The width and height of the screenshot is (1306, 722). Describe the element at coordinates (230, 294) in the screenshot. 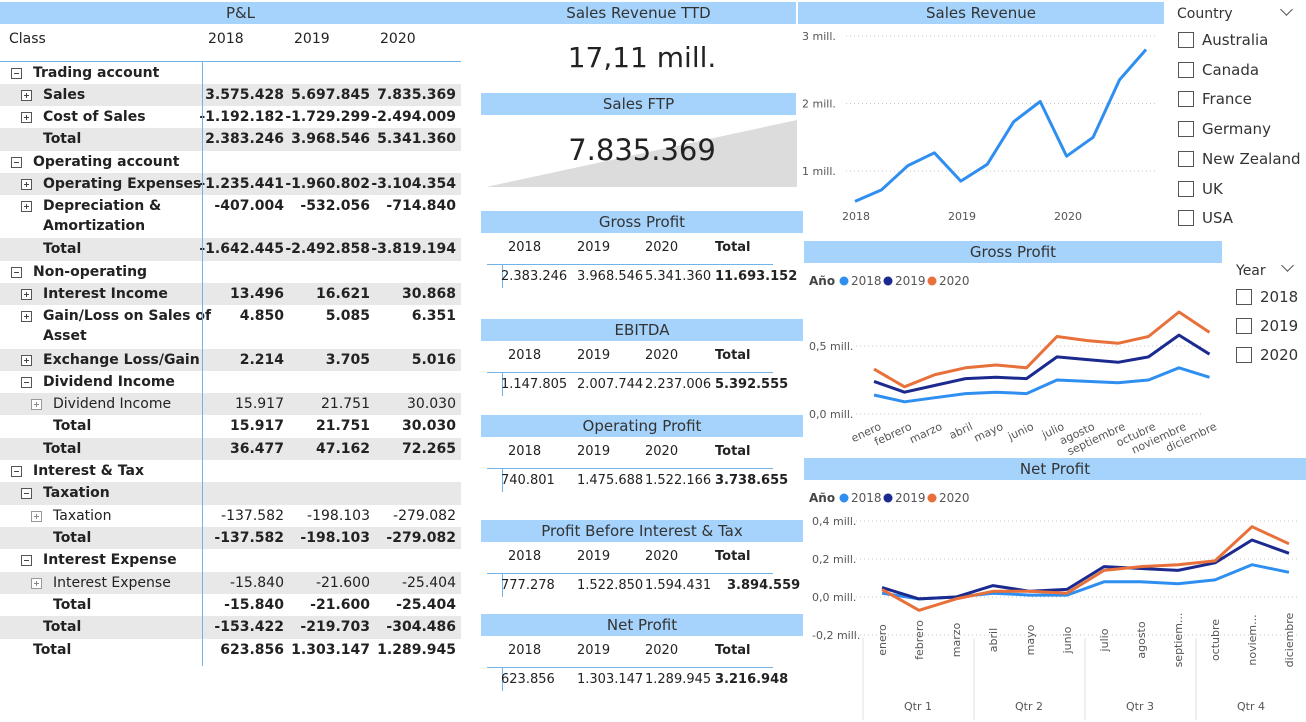

I see `pl-row: Interest Income 13.496 16.621 30.868` at that location.